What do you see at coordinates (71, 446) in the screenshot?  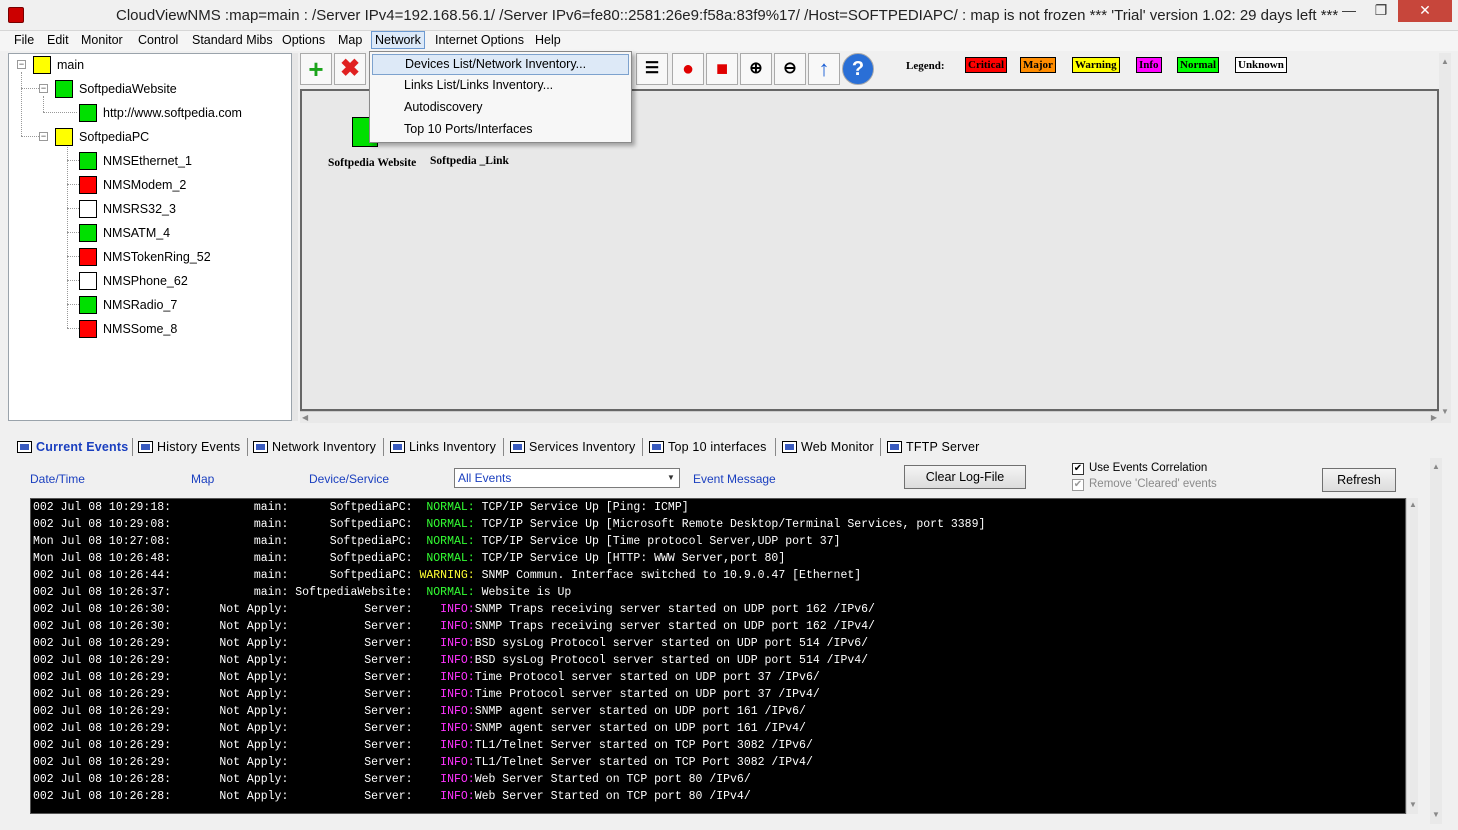 I see `tab-current-events: Current Events` at bounding box center [71, 446].